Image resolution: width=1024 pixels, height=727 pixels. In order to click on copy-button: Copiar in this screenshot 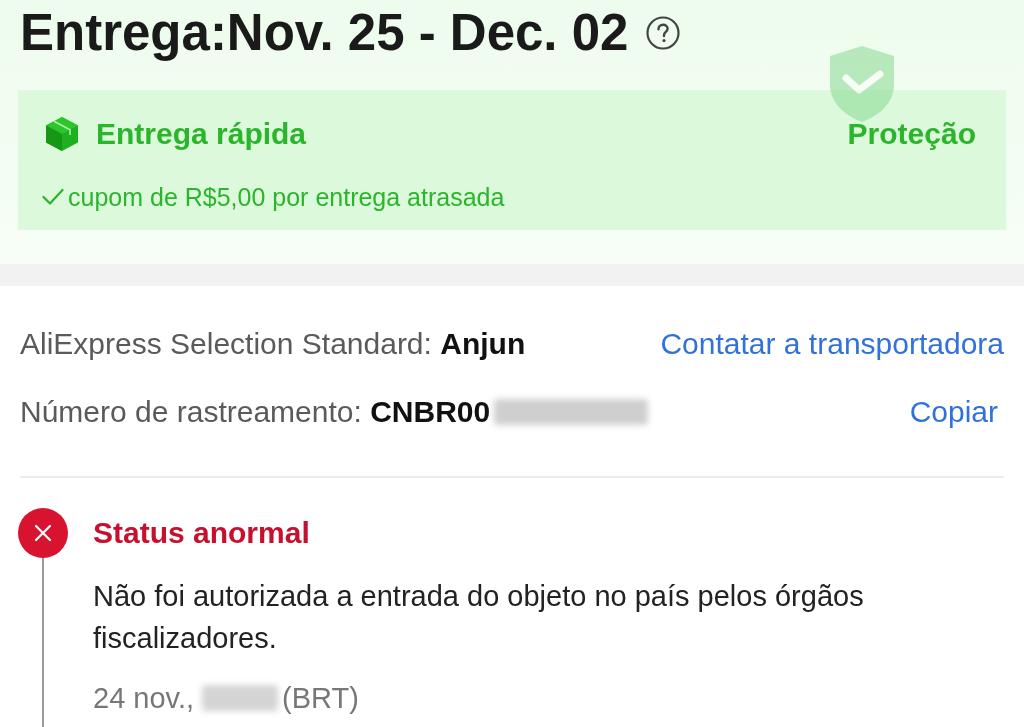, I will do `click(953, 412)`.